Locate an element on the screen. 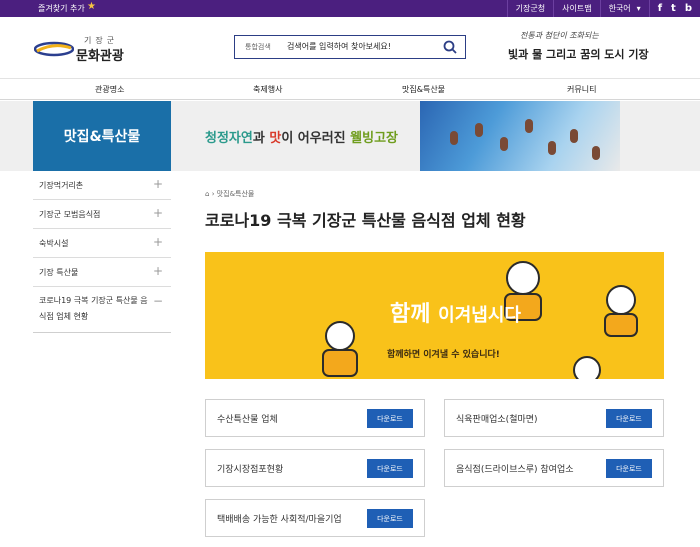  search-box: 통합검색 검색어를 입력하여 찾아보세요! is located at coordinates (350, 47).